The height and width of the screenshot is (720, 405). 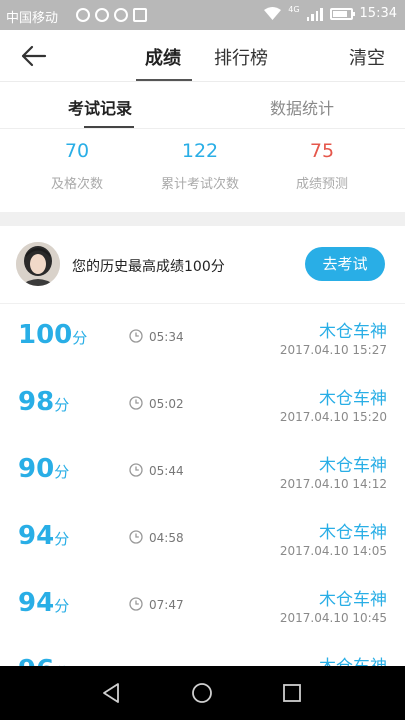 What do you see at coordinates (314, 14) in the screenshot?
I see `signal-icon` at bounding box center [314, 14].